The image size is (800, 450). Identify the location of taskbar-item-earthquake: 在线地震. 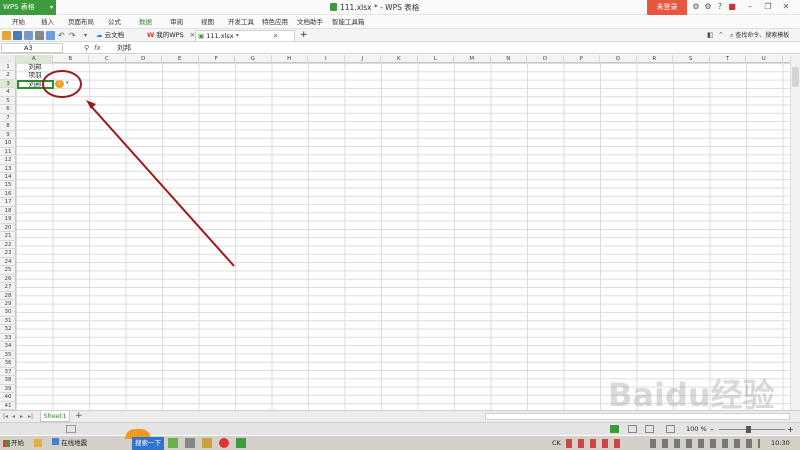
(69, 443).